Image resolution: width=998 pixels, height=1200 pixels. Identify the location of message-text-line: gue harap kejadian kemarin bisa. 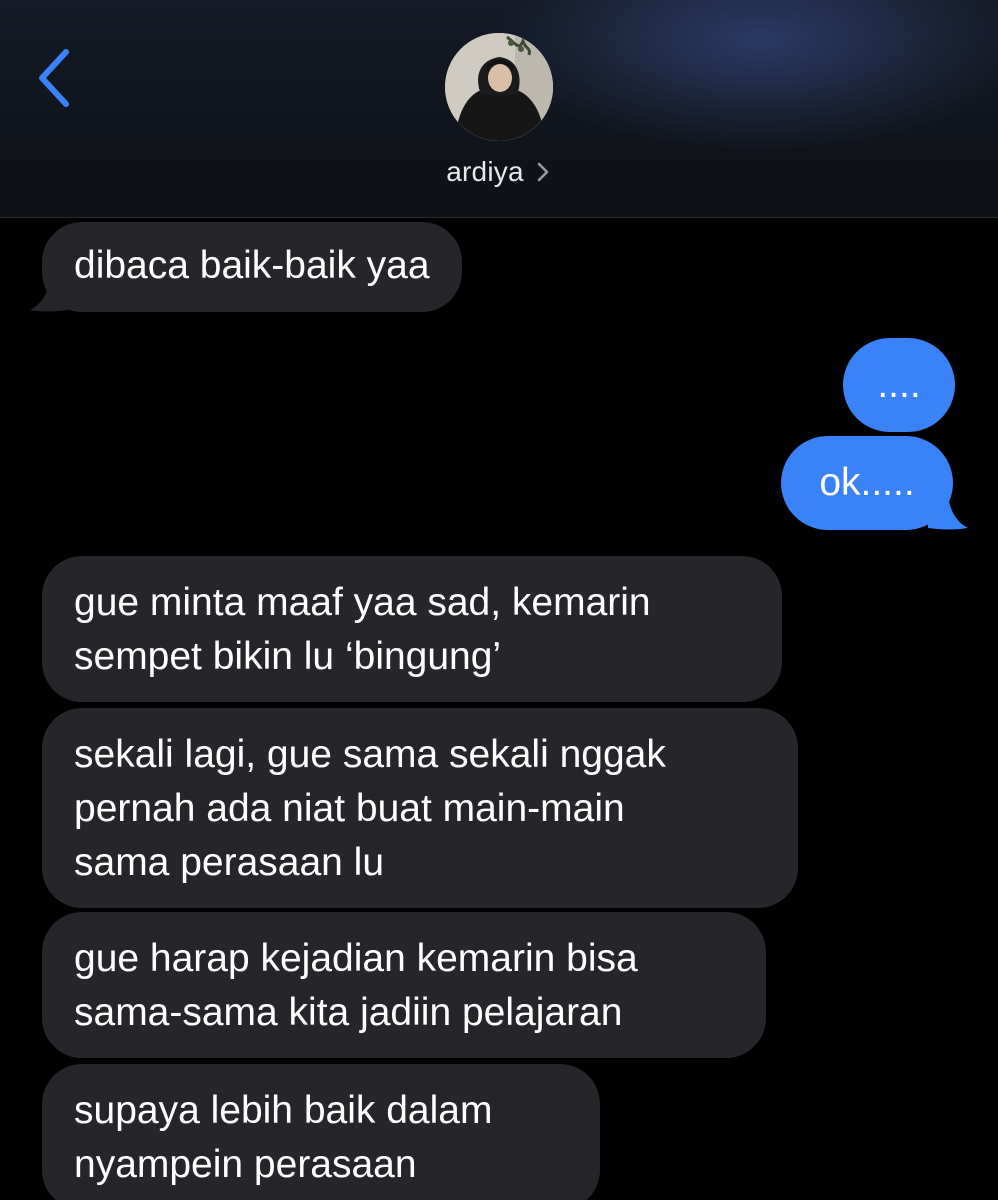
(356, 958).